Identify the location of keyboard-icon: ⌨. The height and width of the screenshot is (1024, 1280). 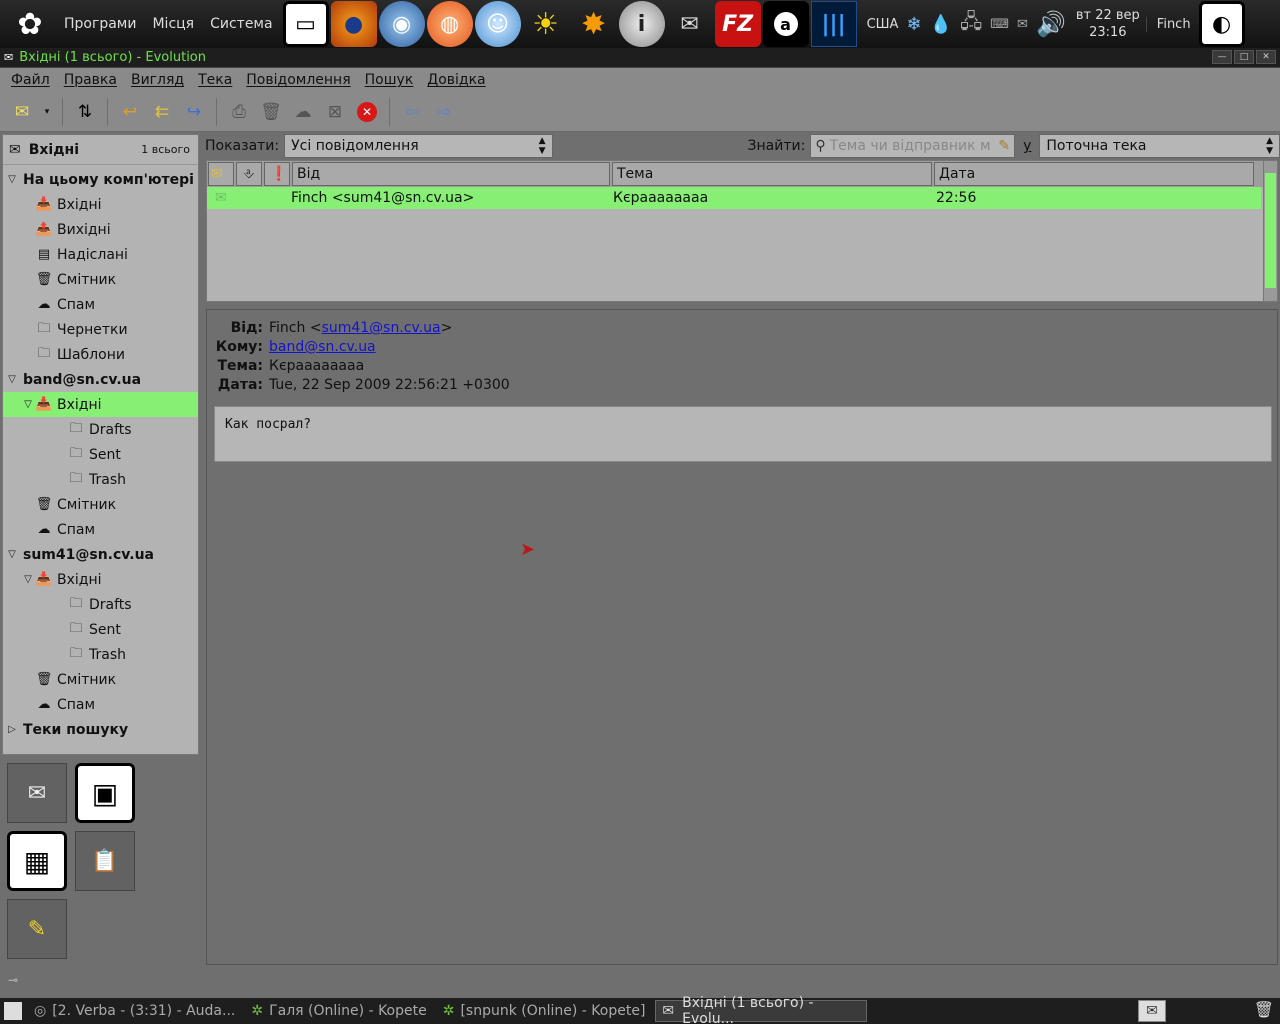
(999, 24).